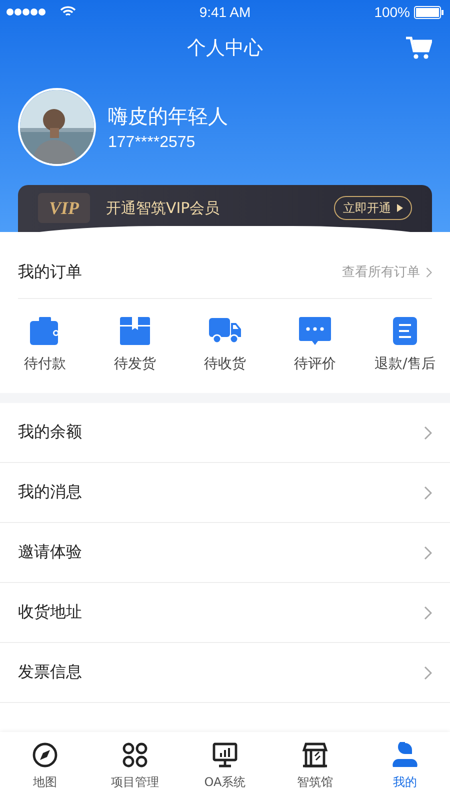  What do you see at coordinates (135, 755) in the screenshot?
I see `grid-icon` at bounding box center [135, 755].